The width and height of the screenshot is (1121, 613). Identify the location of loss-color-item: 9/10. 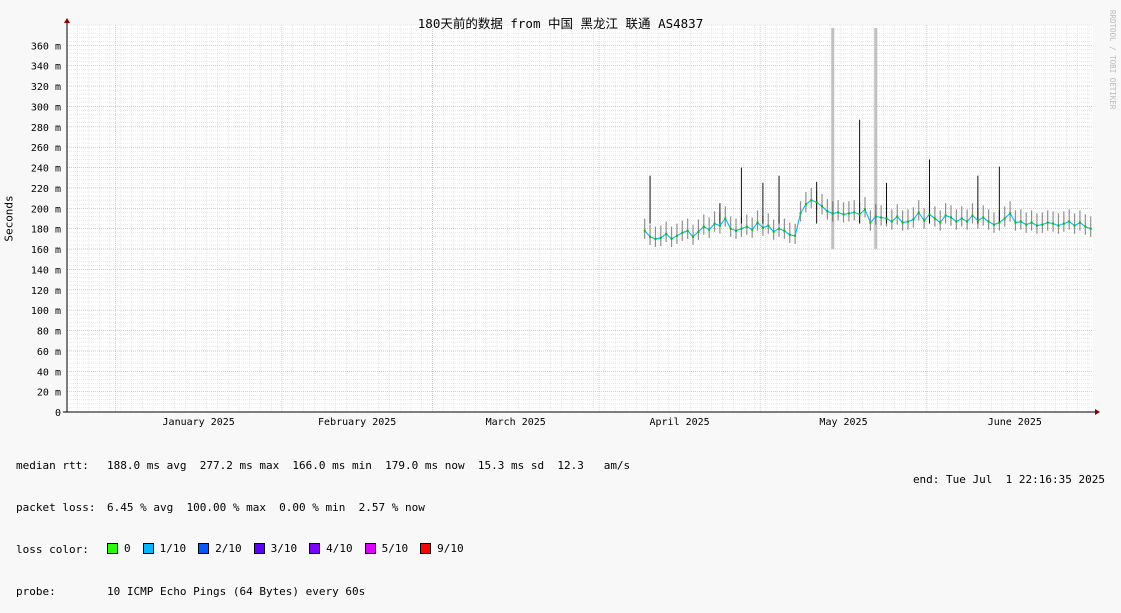
(442, 549).